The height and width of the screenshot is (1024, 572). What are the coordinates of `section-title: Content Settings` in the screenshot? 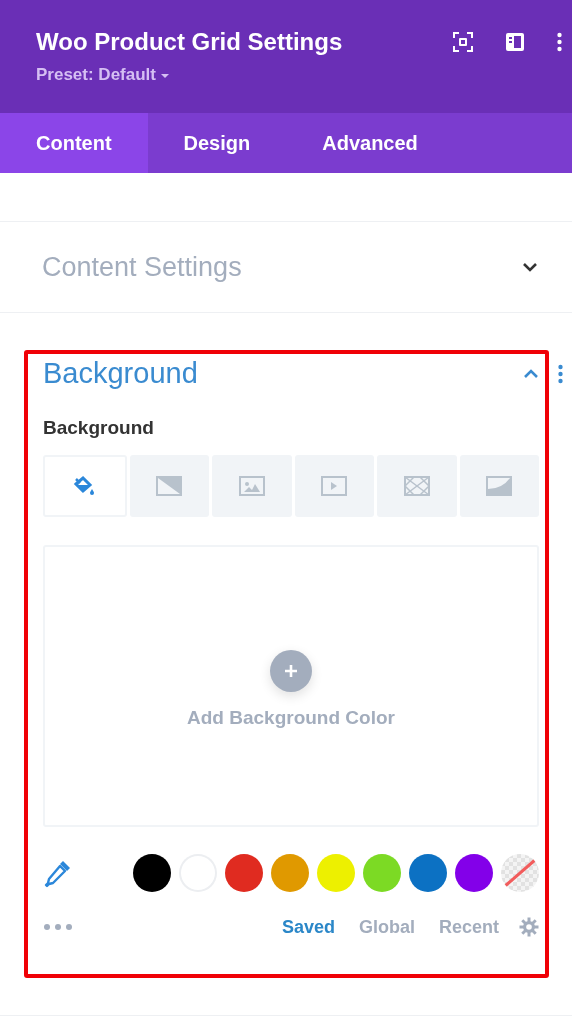 It's located at (142, 267).